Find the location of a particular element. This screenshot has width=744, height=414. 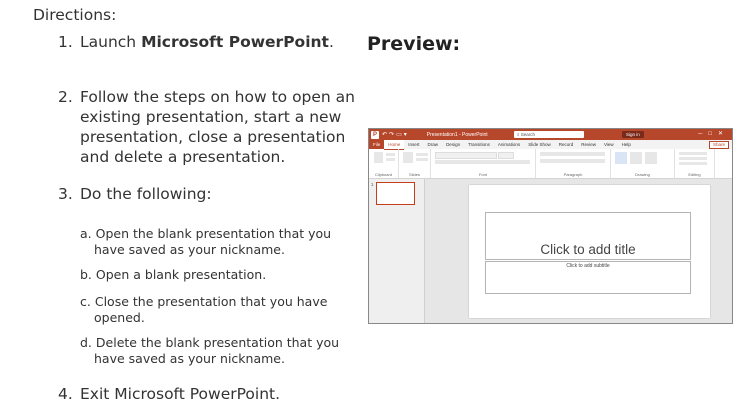

tab-insert: Insert is located at coordinates (413, 144).